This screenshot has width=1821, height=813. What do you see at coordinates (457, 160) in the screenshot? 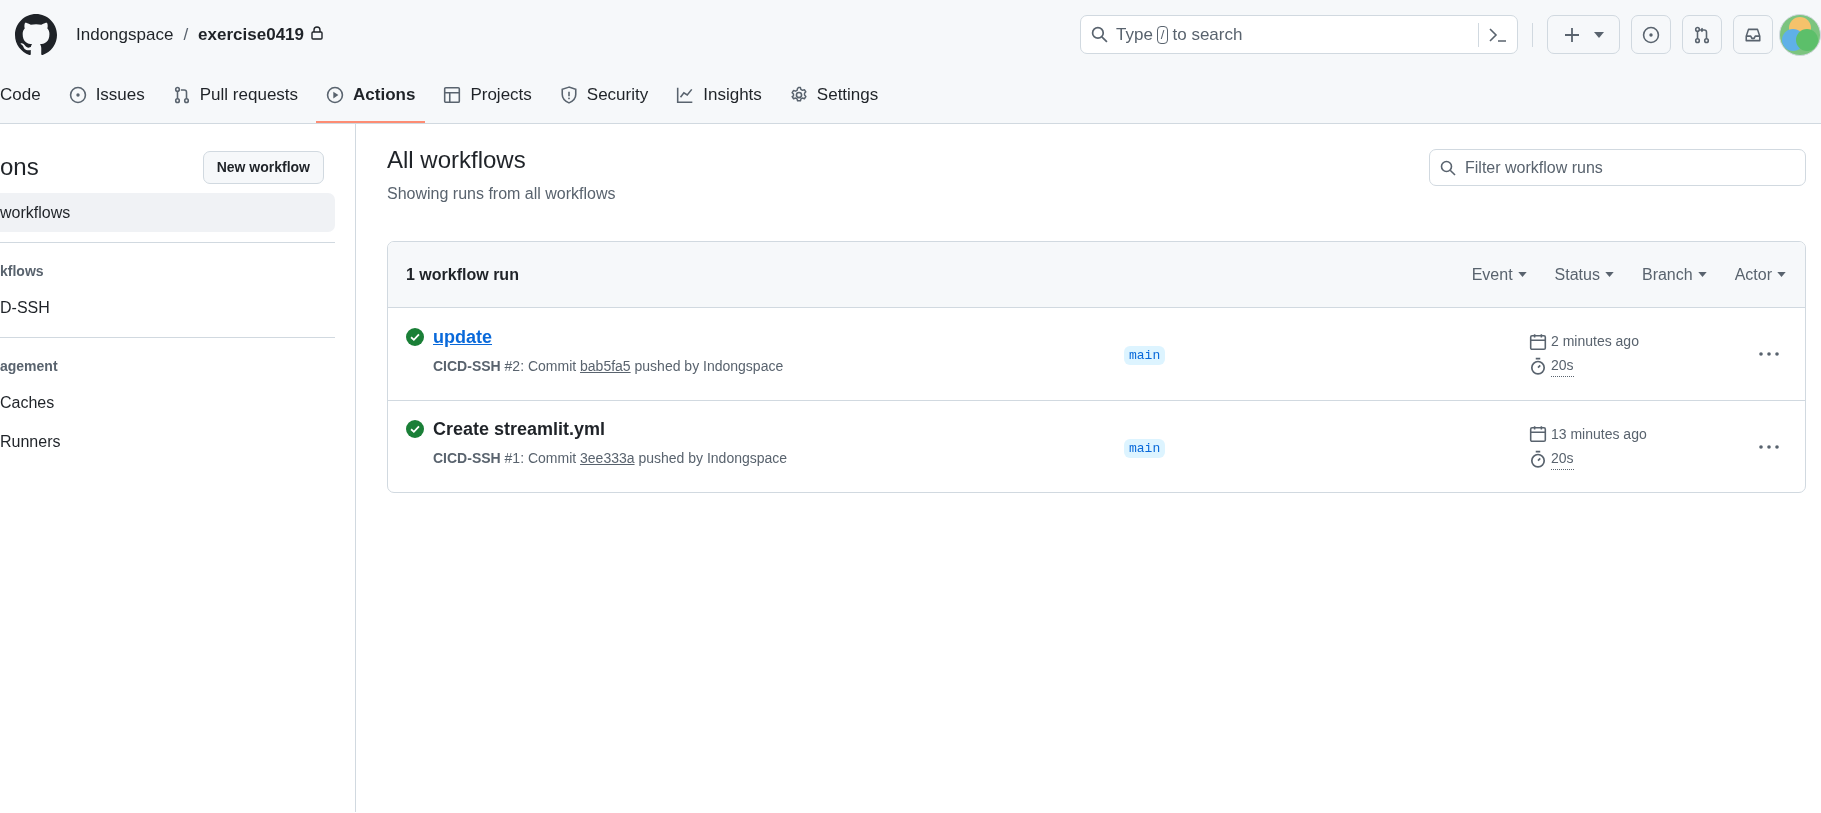
I see `page-title: All workflows` at bounding box center [457, 160].